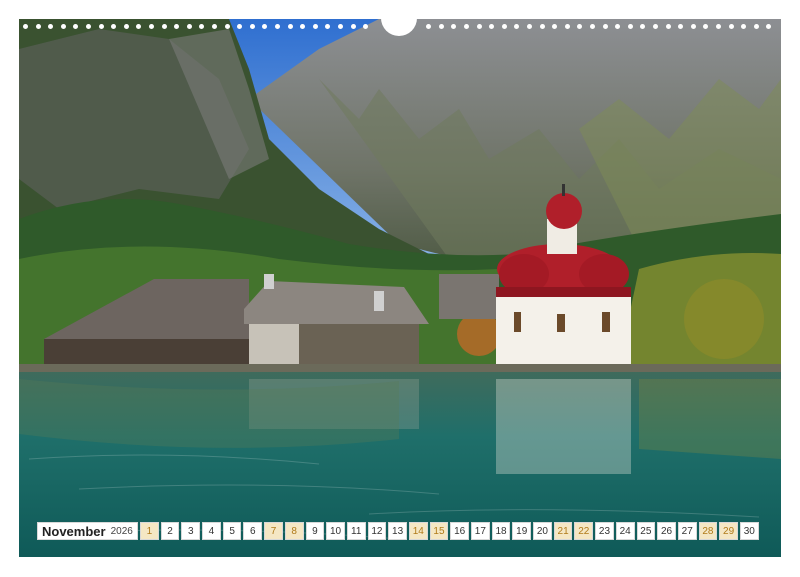 Image resolution: width=800 pixels, height=577 pixels. Describe the element at coordinates (459, 531) in the screenshot. I see `day-cell: 16` at that location.